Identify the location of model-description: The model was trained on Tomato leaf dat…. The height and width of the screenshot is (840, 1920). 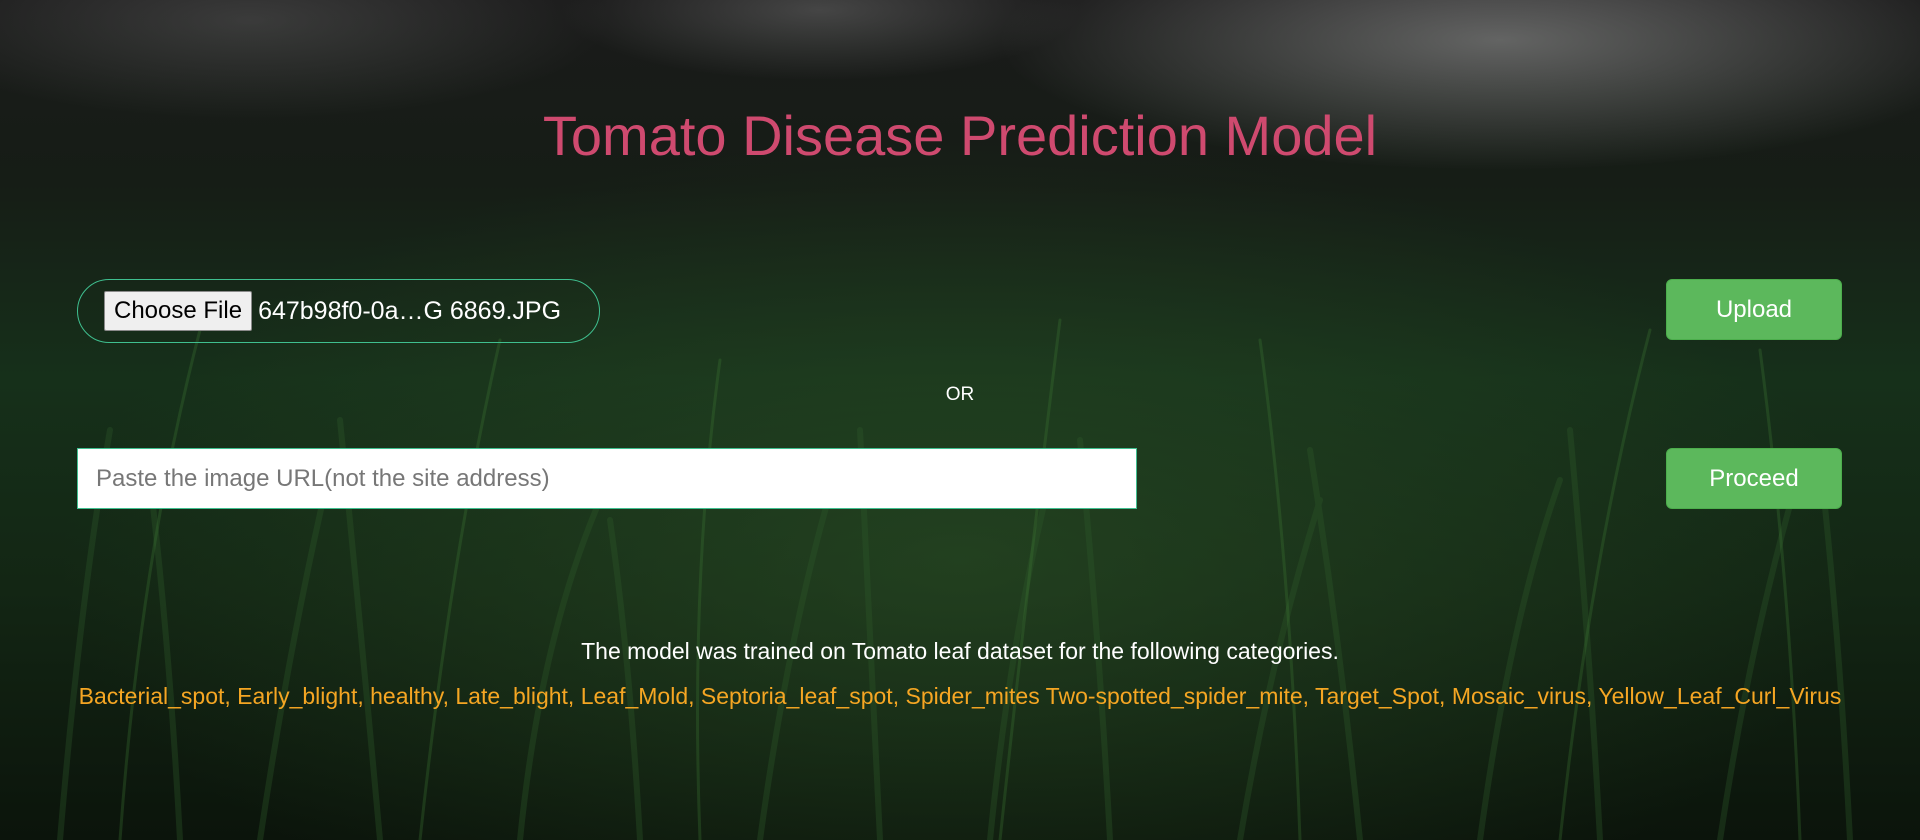
(960, 651).